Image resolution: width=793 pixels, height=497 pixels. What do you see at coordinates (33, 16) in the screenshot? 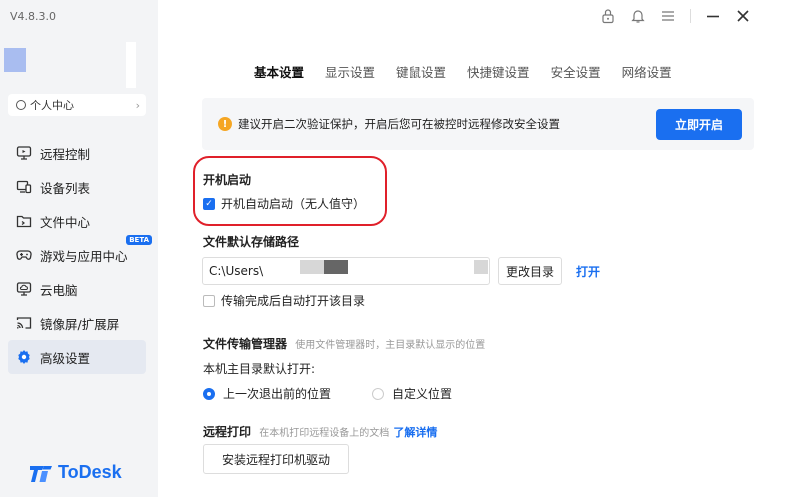
I see `app-version: V4.8.3.0` at bounding box center [33, 16].